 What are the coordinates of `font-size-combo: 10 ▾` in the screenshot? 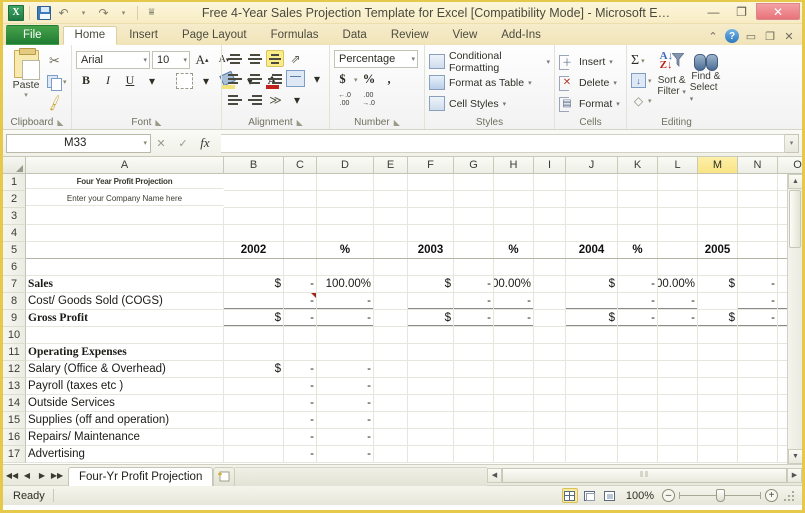 It's located at (171, 59).